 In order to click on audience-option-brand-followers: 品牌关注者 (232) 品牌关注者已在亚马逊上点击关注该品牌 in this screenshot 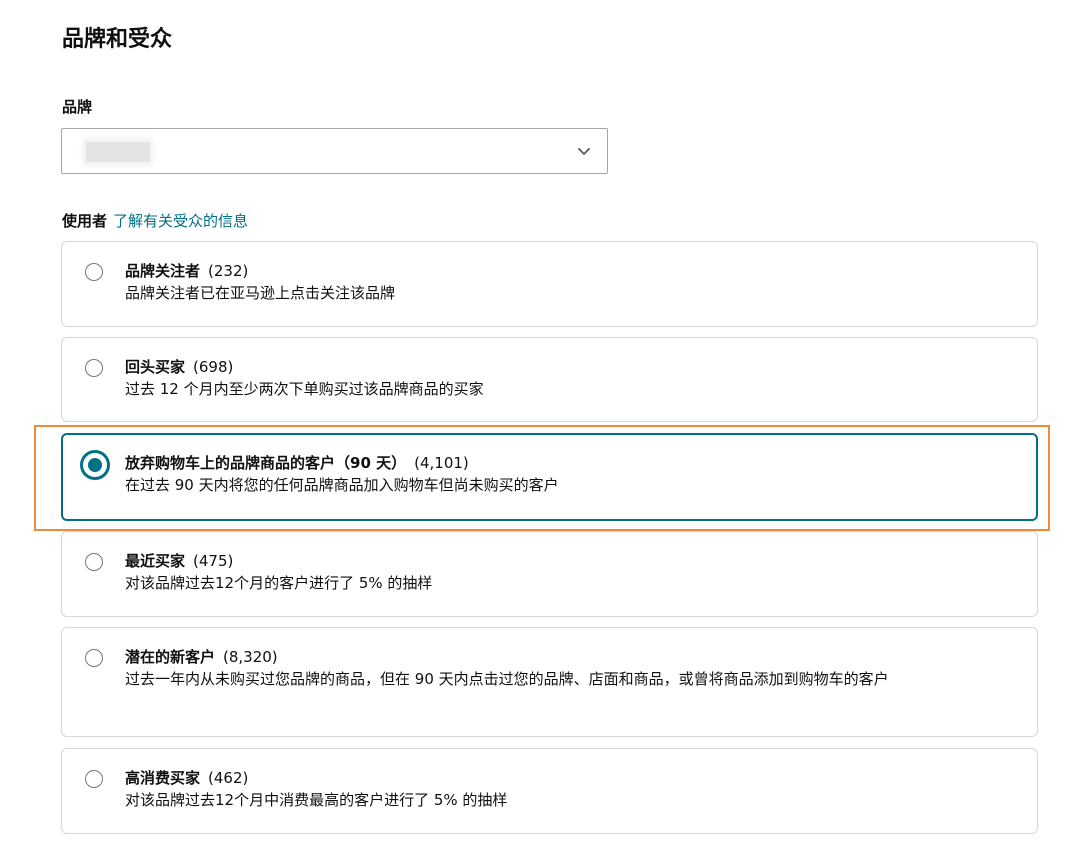, I will do `click(549, 284)`.